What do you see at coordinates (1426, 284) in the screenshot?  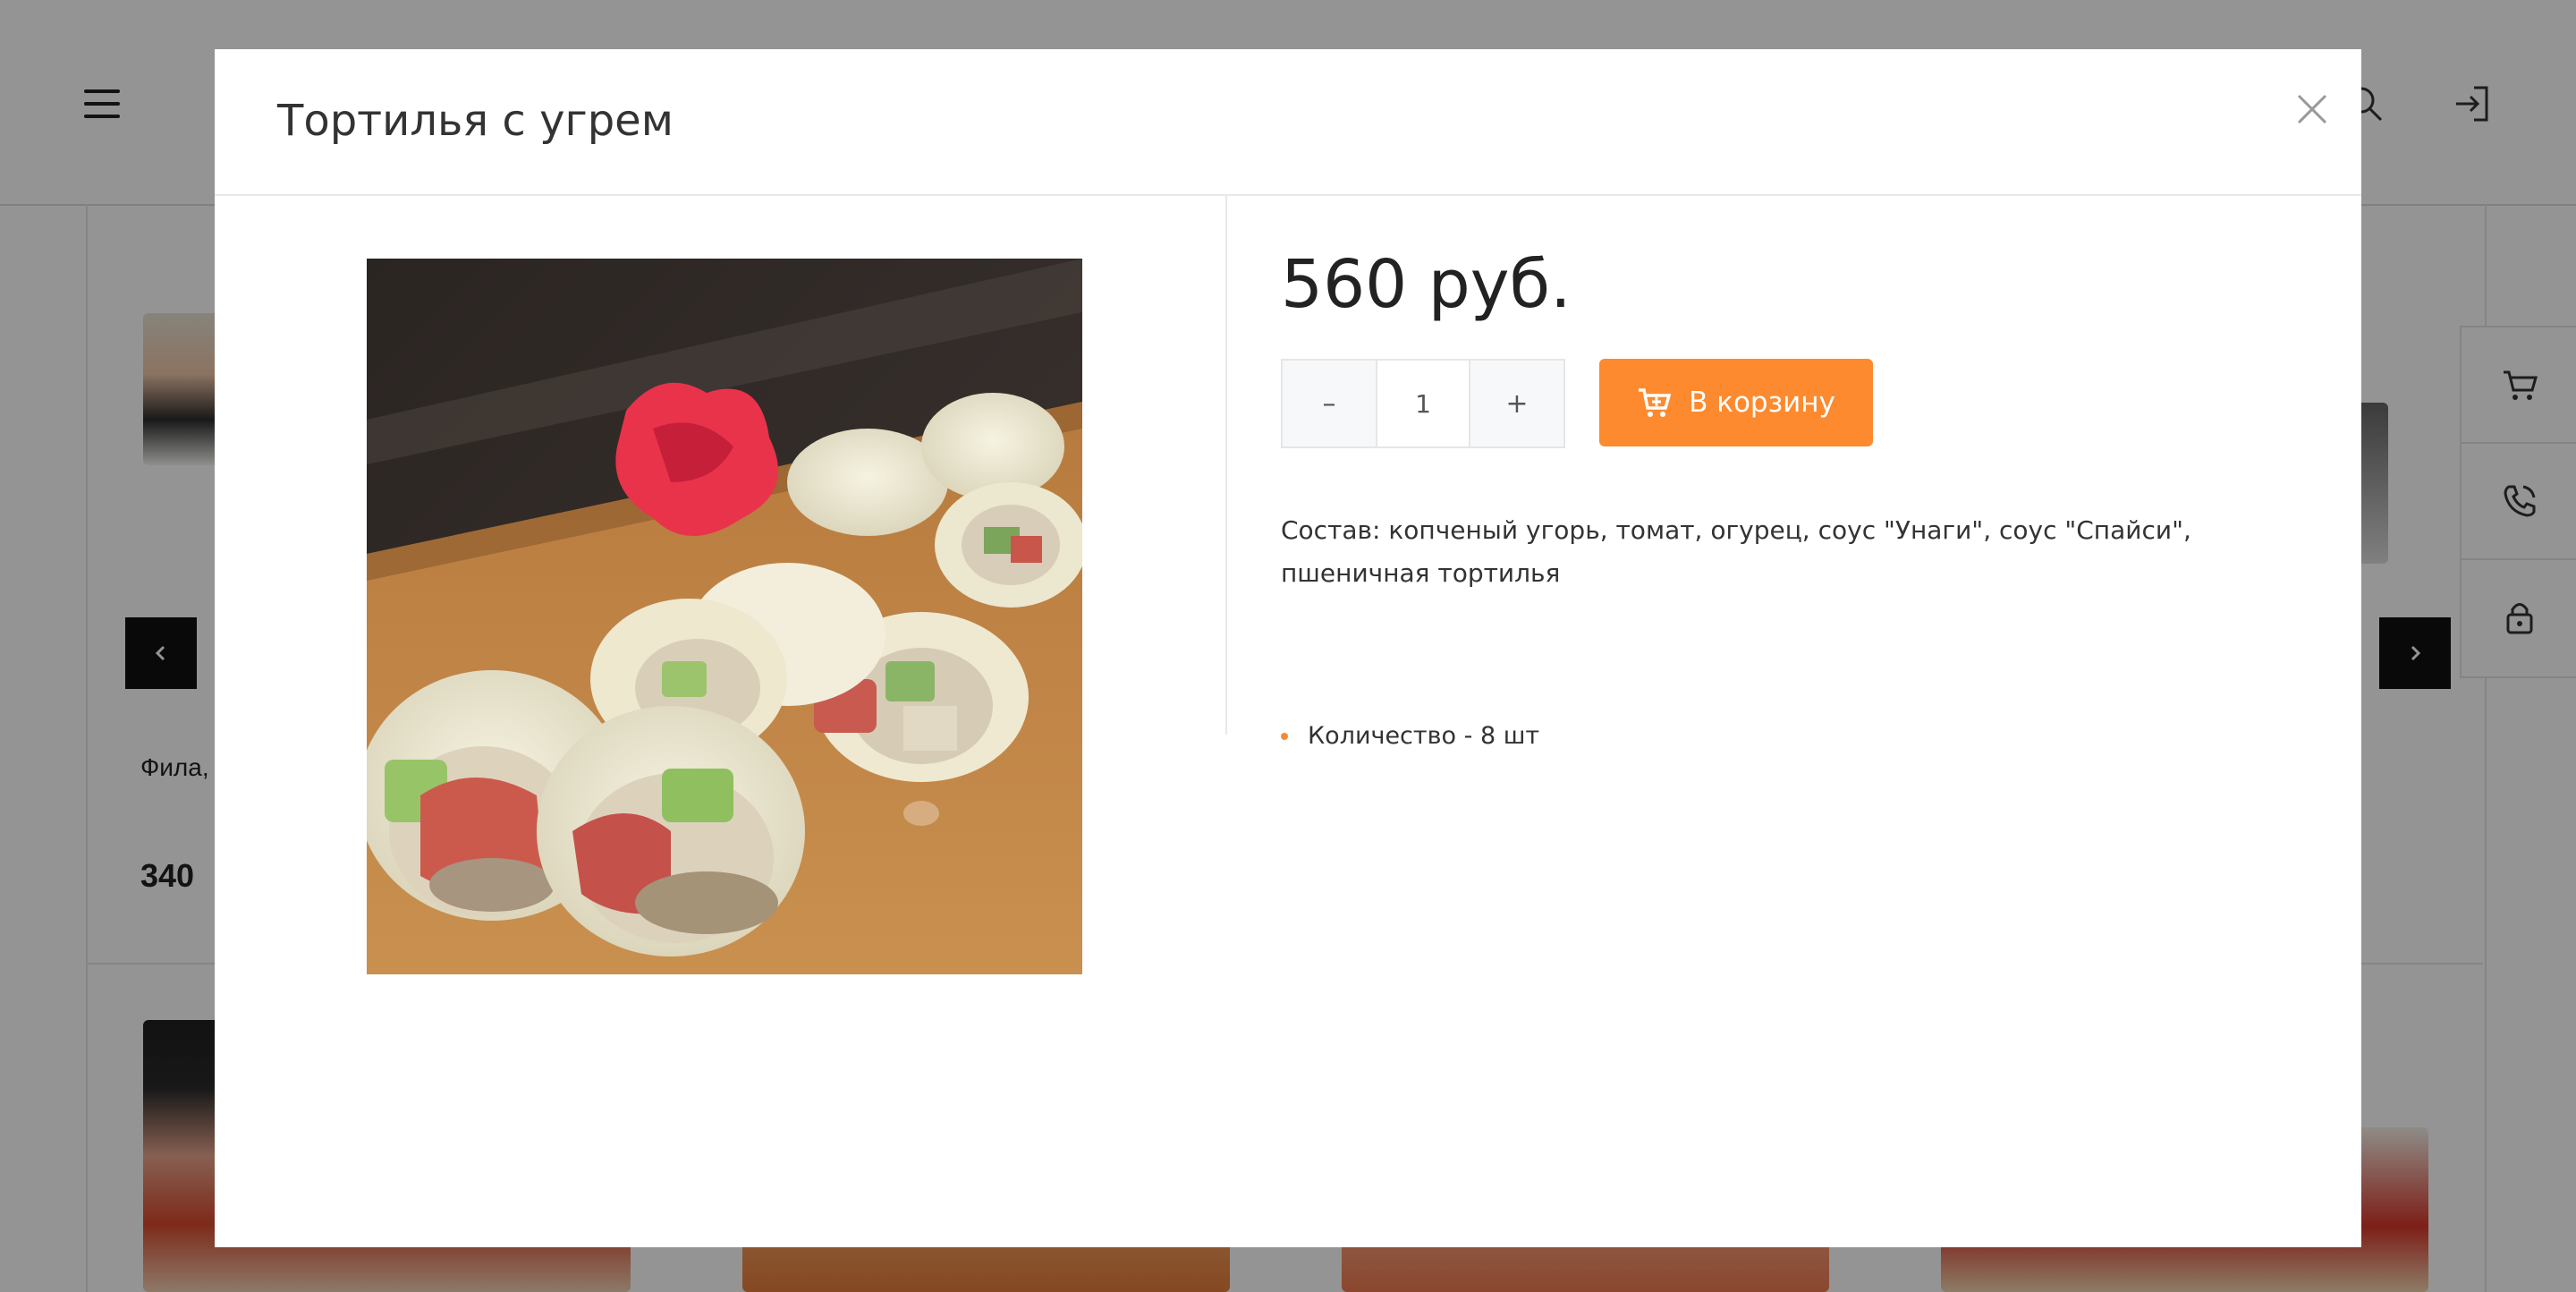 I see `product-price: 560 руб.` at bounding box center [1426, 284].